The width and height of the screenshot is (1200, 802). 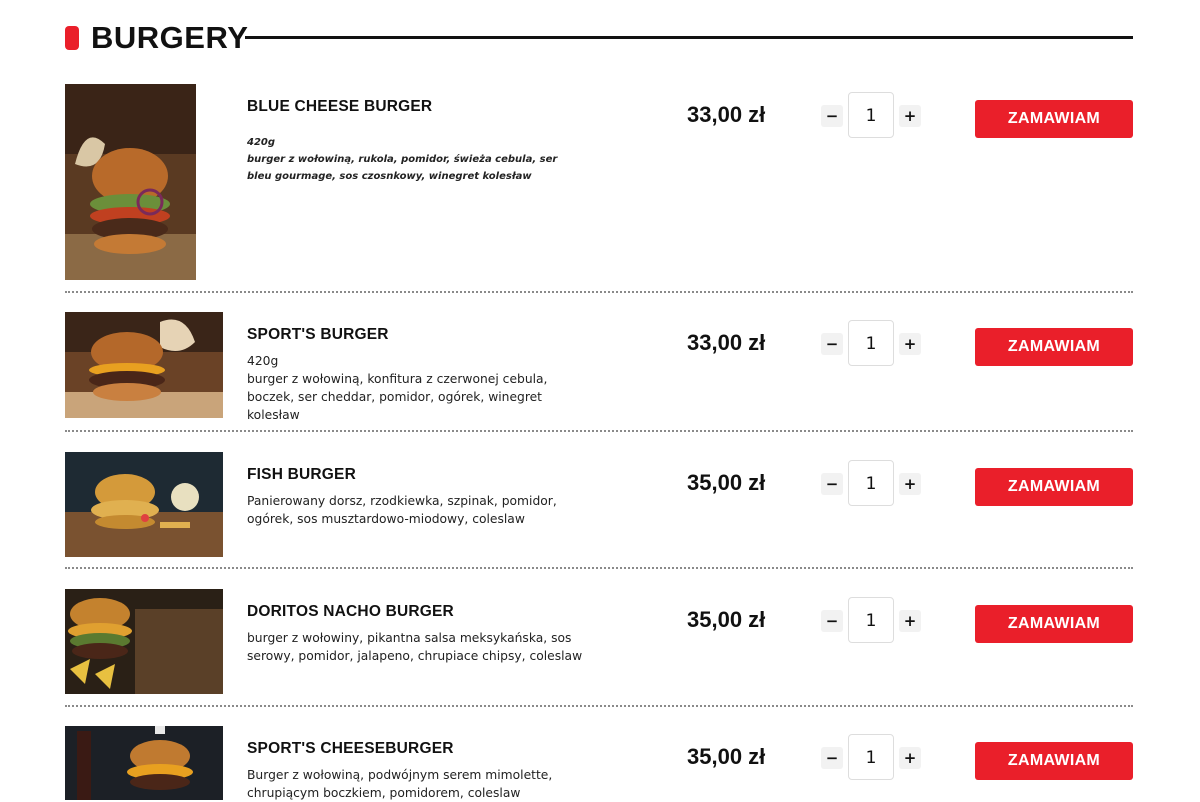 What do you see at coordinates (301, 474) in the screenshot?
I see `item-name: FISH BURGER` at bounding box center [301, 474].